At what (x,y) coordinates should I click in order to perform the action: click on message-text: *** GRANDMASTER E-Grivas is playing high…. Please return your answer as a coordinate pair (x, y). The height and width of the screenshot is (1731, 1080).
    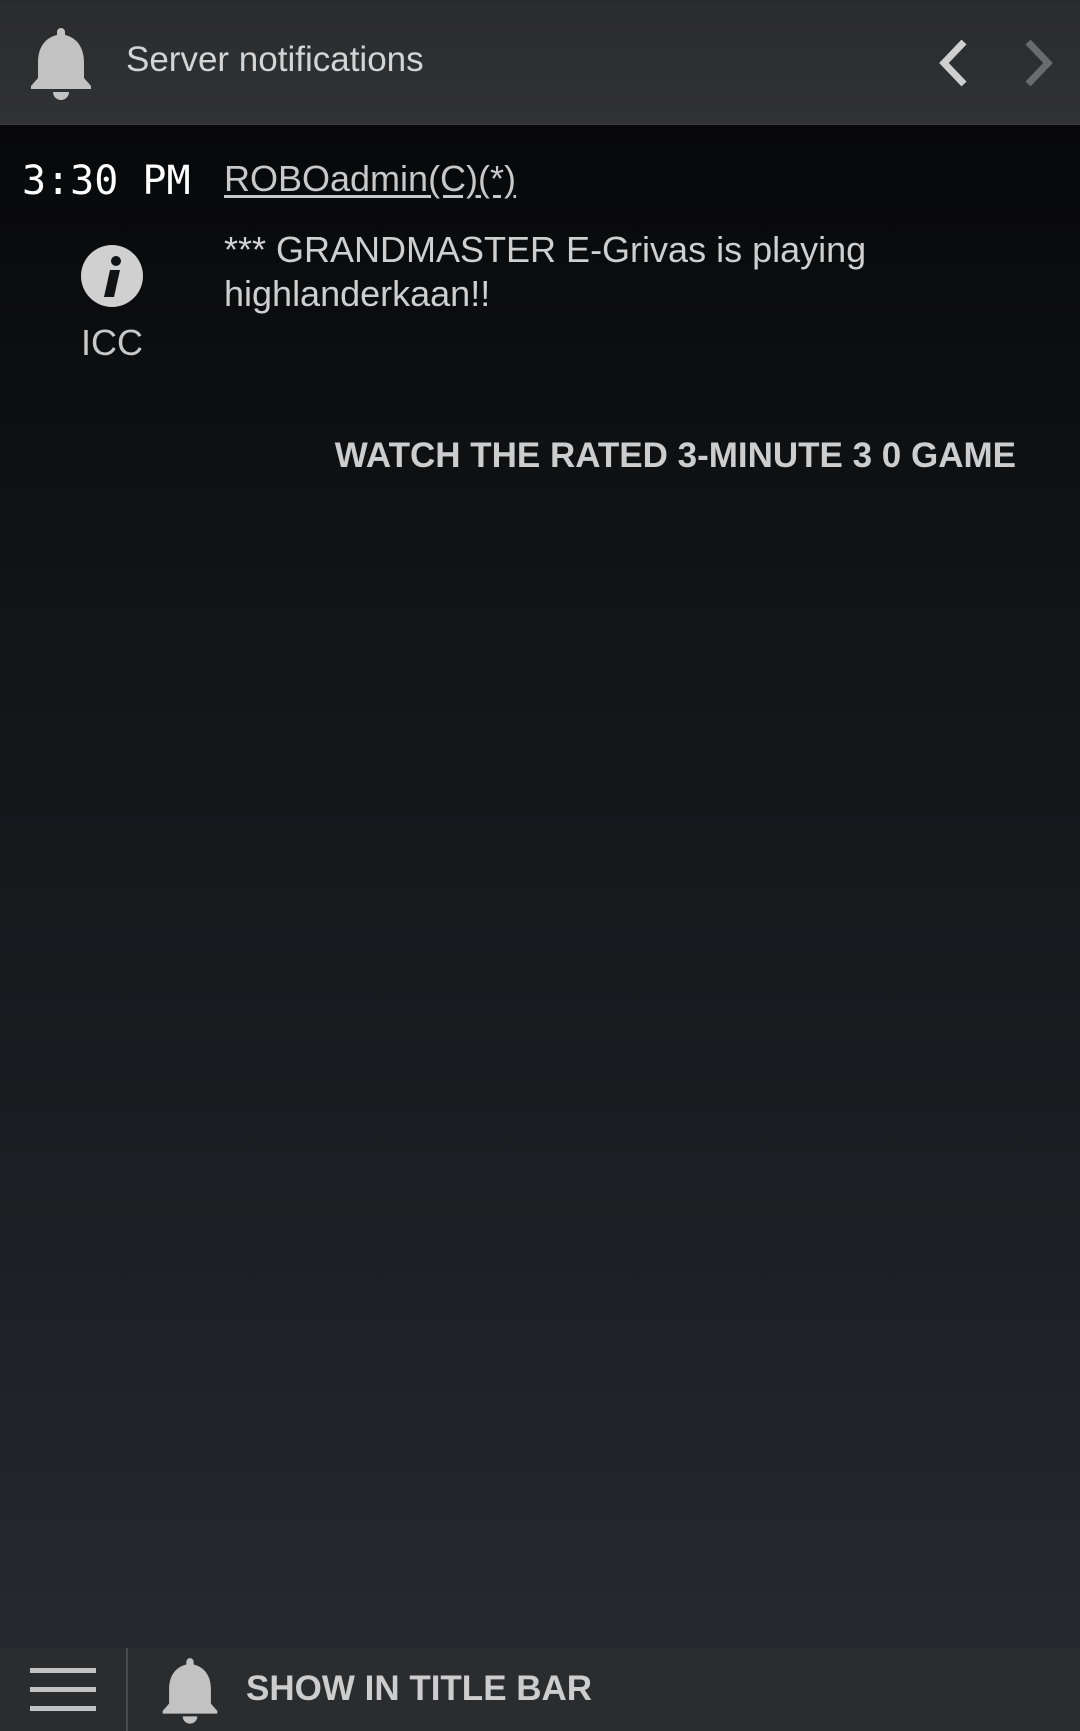
    Looking at the image, I should click on (545, 271).